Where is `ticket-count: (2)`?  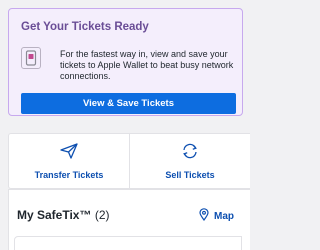
ticket-count: (2) is located at coordinates (102, 215).